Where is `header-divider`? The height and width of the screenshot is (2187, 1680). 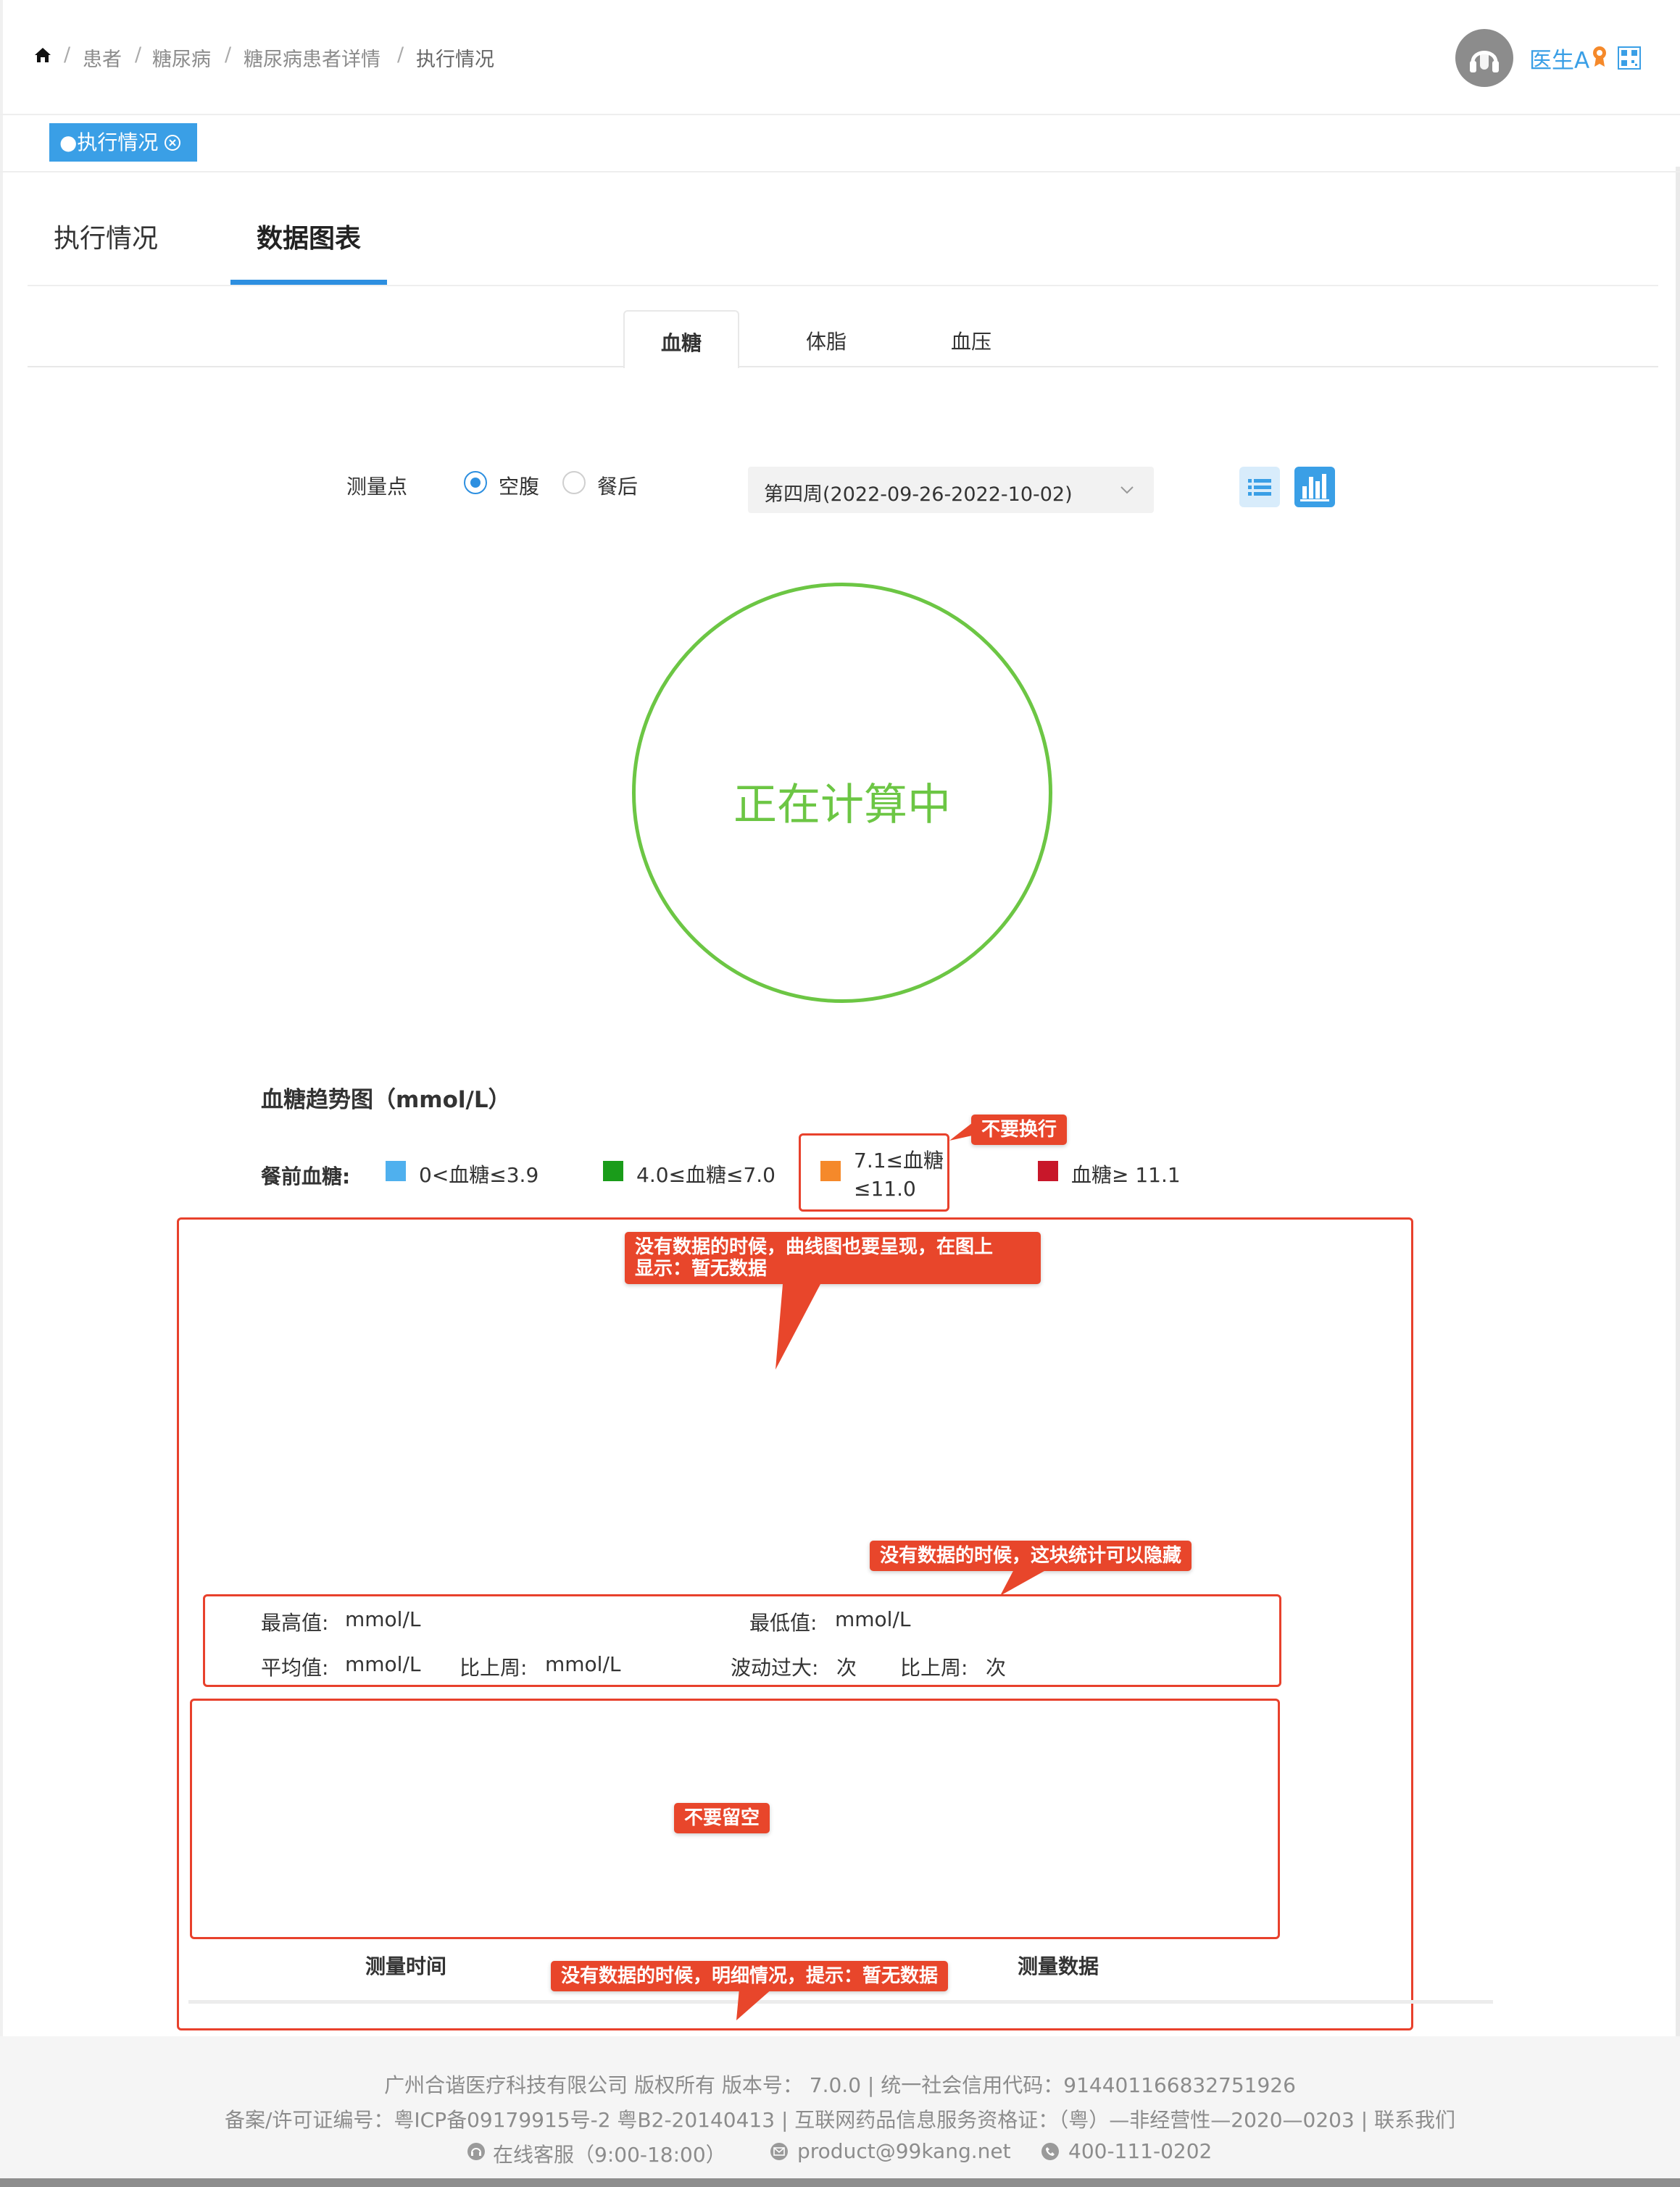
header-divider is located at coordinates (840, 114).